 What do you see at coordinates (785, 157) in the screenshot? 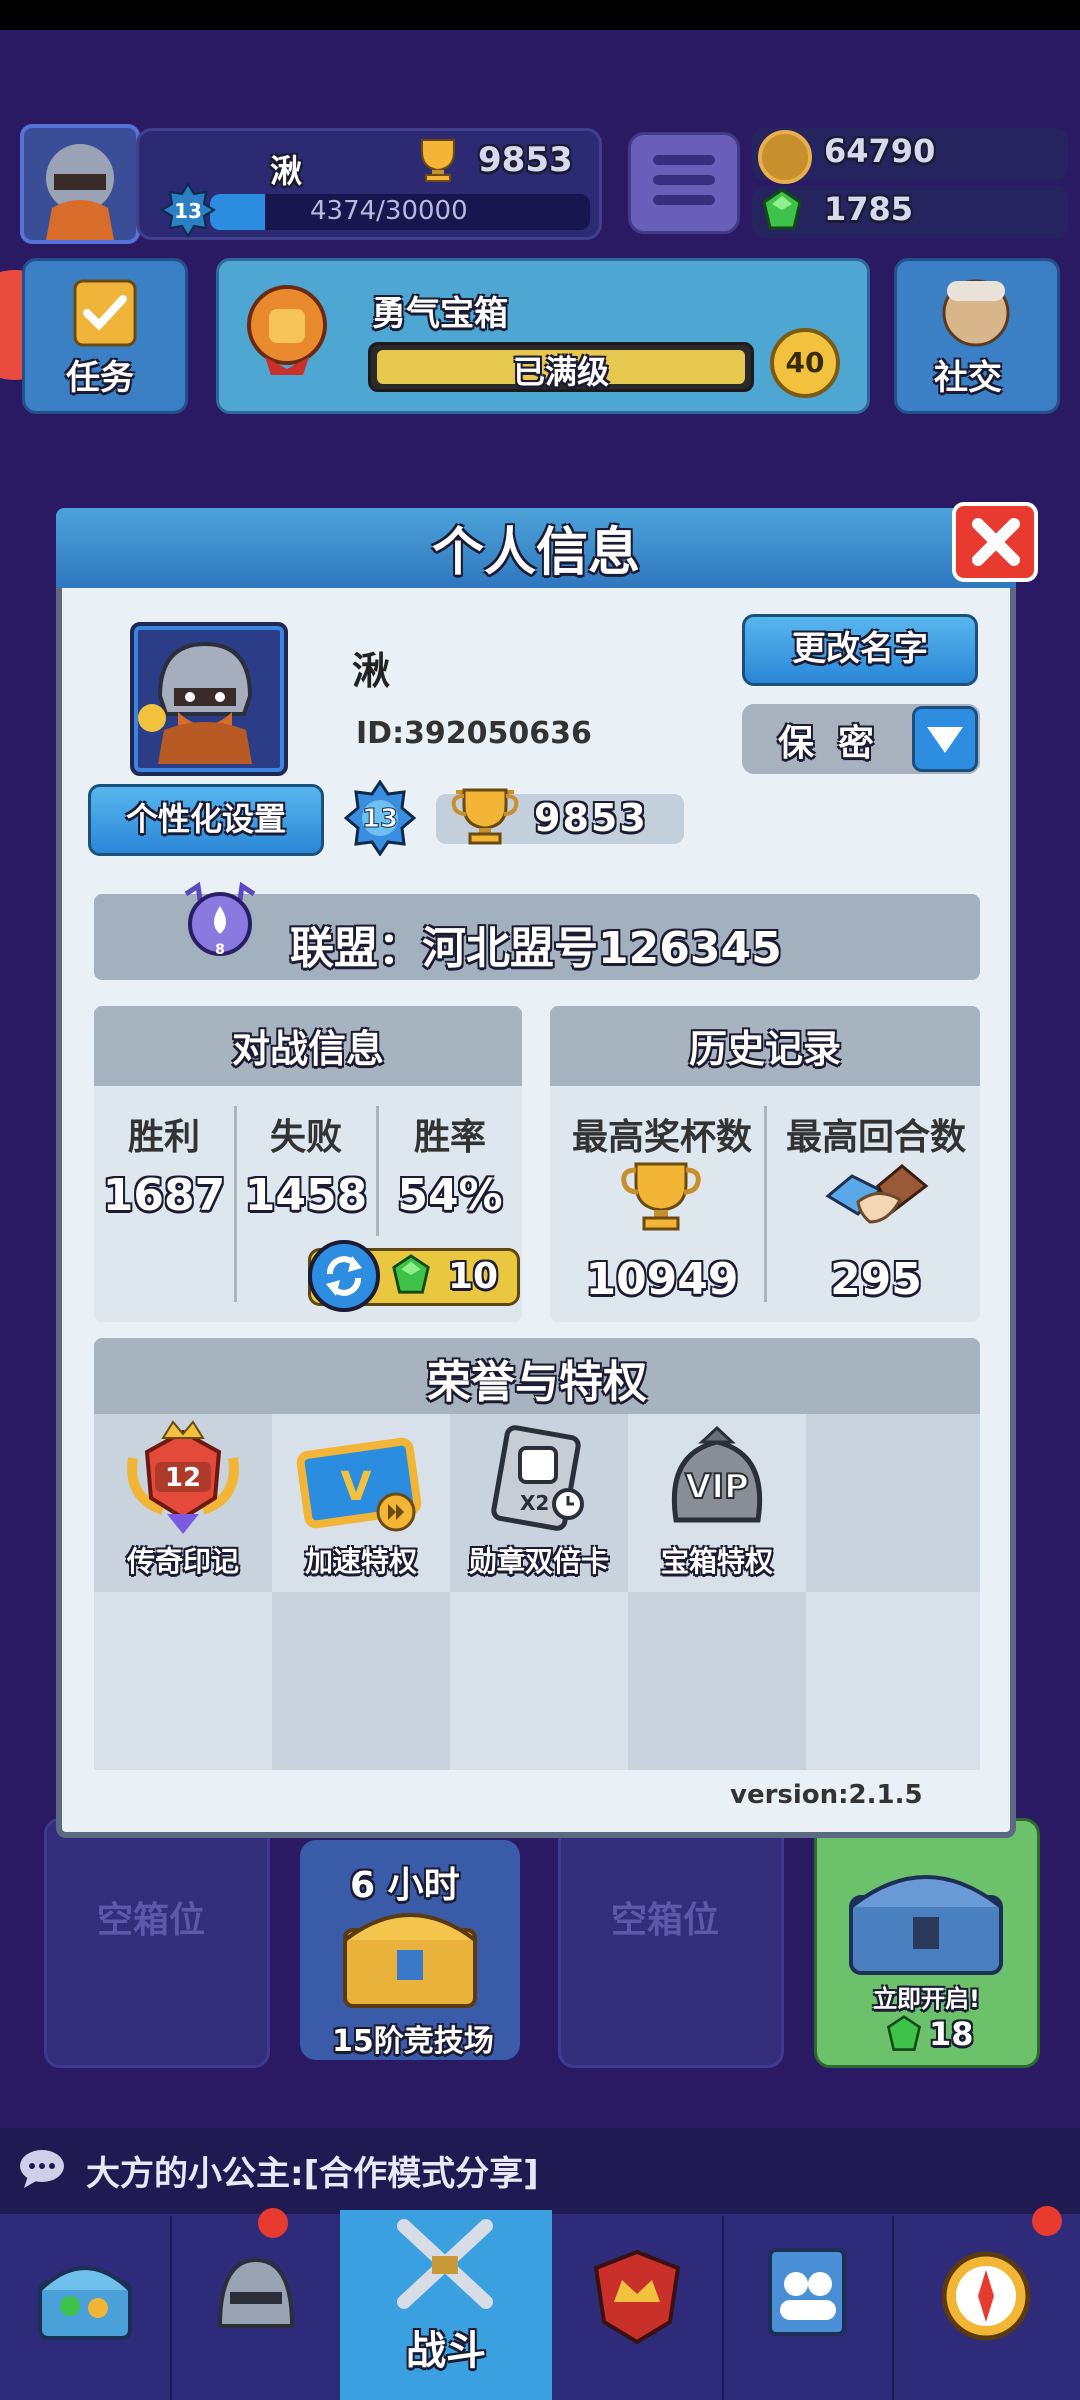
I see `coin-icon` at bounding box center [785, 157].